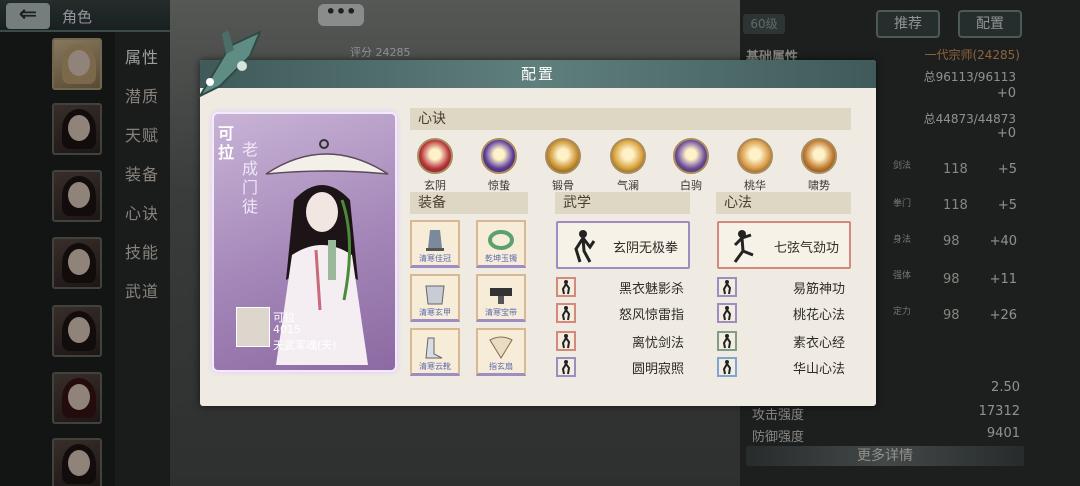  What do you see at coordinates (743, 246) in the screenshot?
I see `kick-pose-icon` at bounding box center [743, 246].